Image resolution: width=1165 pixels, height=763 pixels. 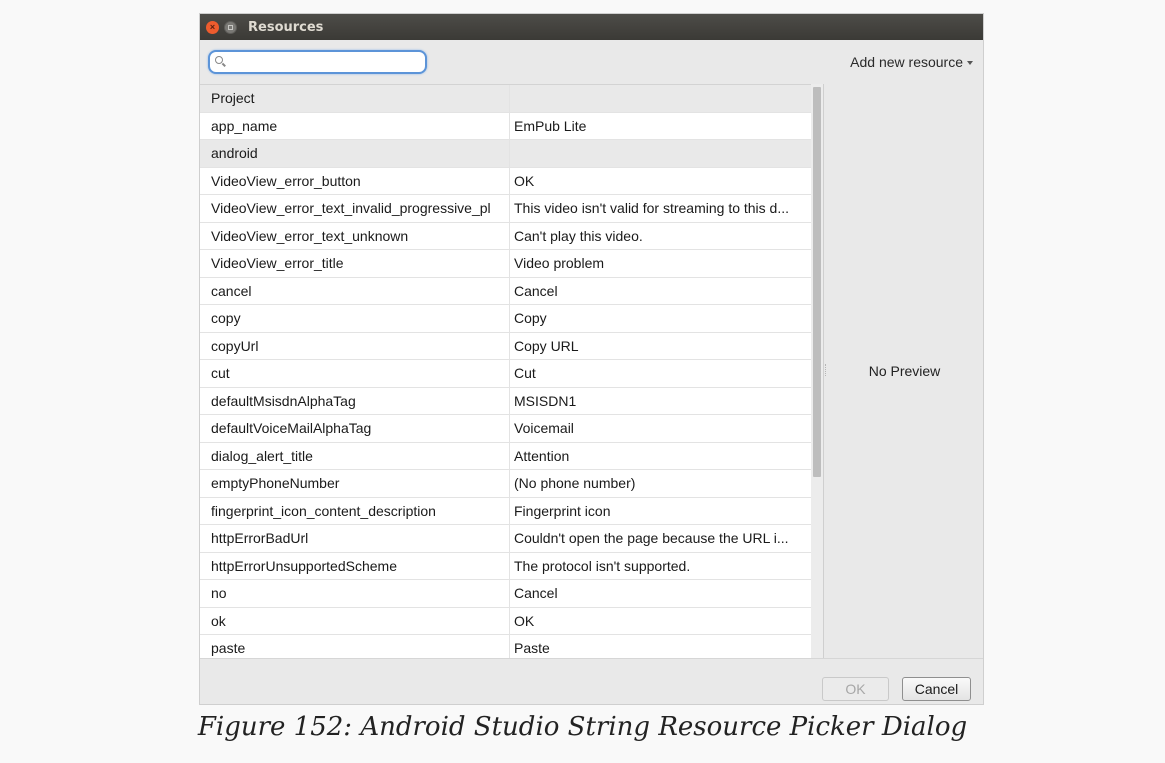 What do you see at coordinates (355, 180) in the screenshot?
I see `resource-name: VideoView_error_button` at bounding box center [355, 180].